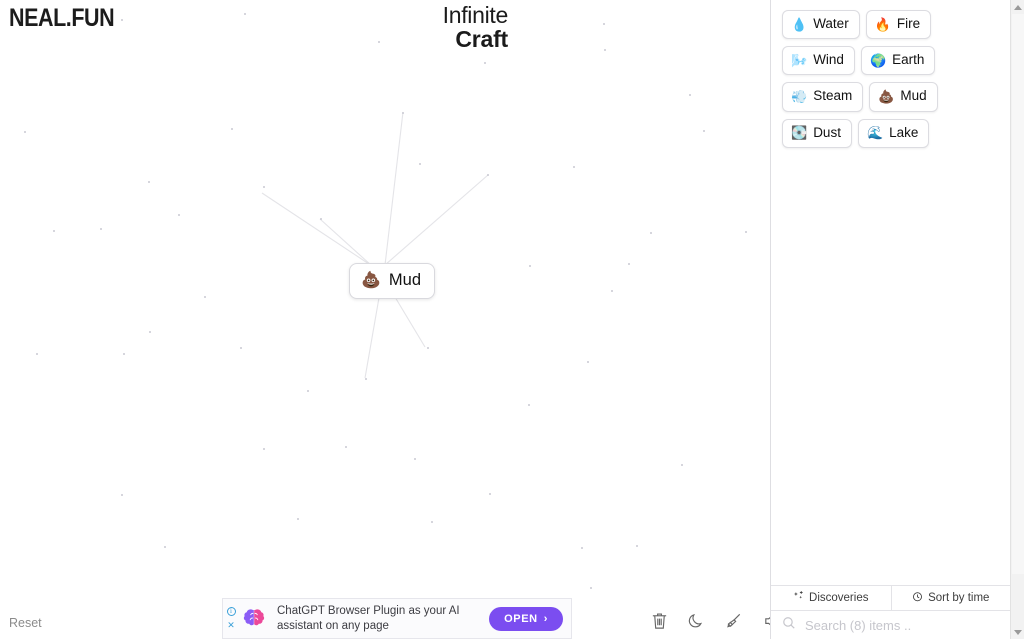  I want to click on tab-sort-by-time: Sort by time, so click(950, 598).